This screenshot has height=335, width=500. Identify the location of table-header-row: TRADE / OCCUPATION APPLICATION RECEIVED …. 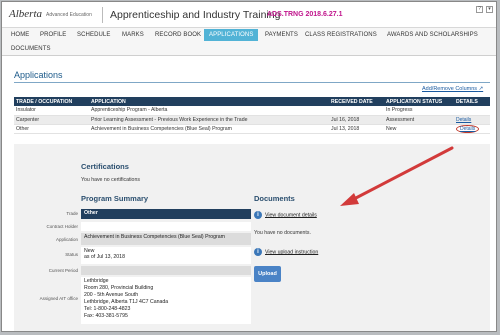
(252, 101).